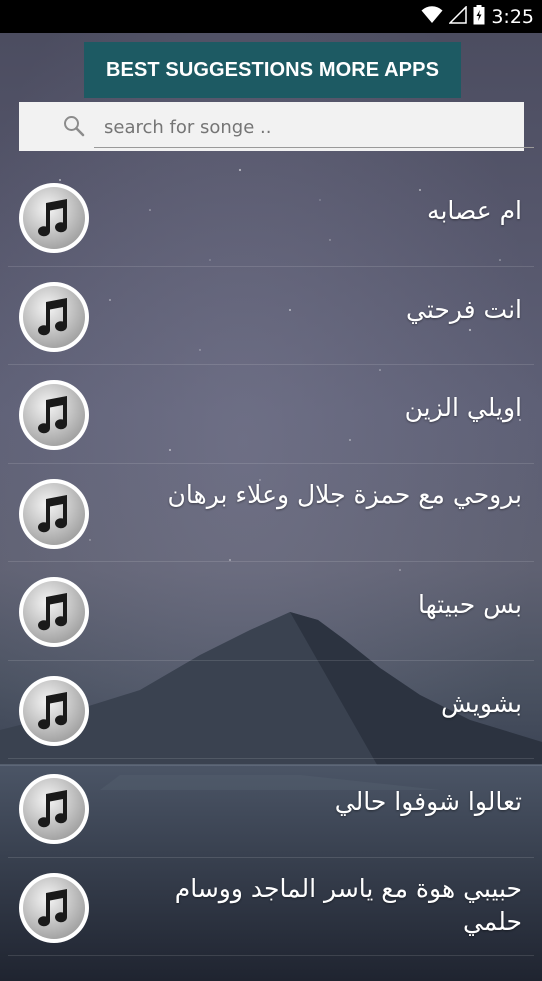 This screenshot has width=542, height=981. What do you see at coordinates (432, 17) in the screenshot?
I see `wifi-icon` at bounding box center [432, 17].